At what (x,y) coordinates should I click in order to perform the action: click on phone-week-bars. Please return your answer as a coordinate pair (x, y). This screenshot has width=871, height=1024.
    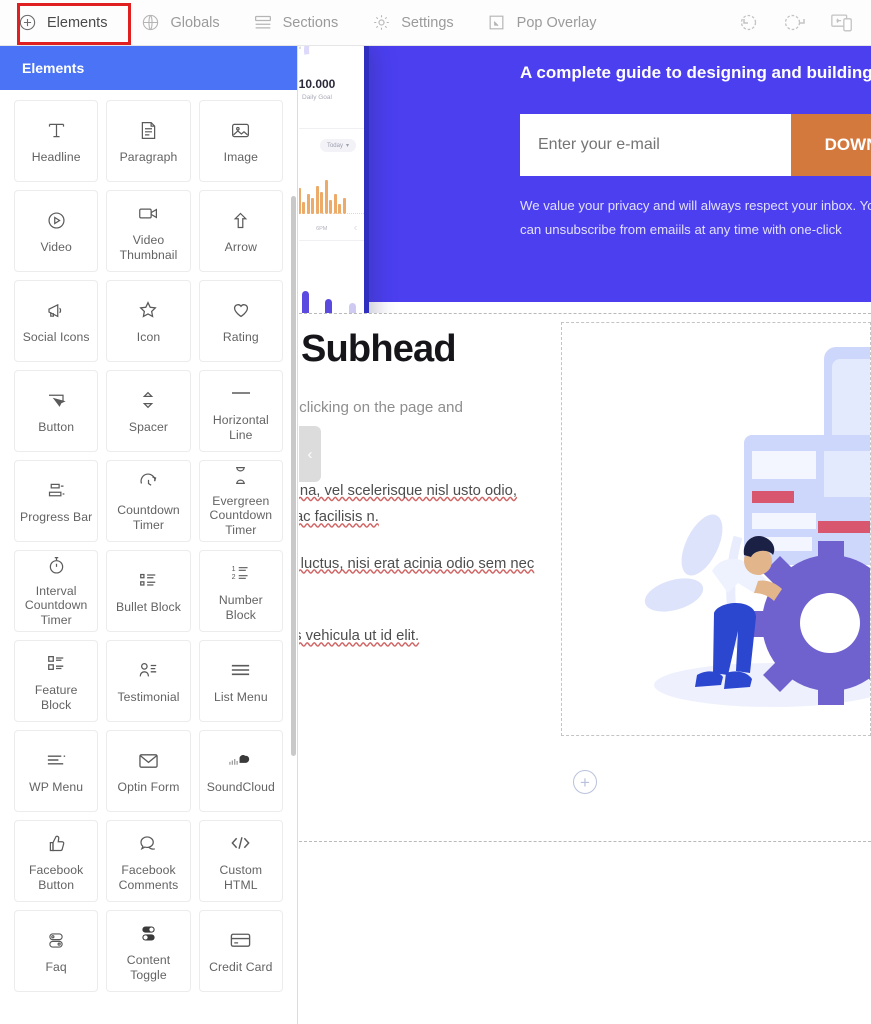
    Looking at the image, I should click on (327, 298).